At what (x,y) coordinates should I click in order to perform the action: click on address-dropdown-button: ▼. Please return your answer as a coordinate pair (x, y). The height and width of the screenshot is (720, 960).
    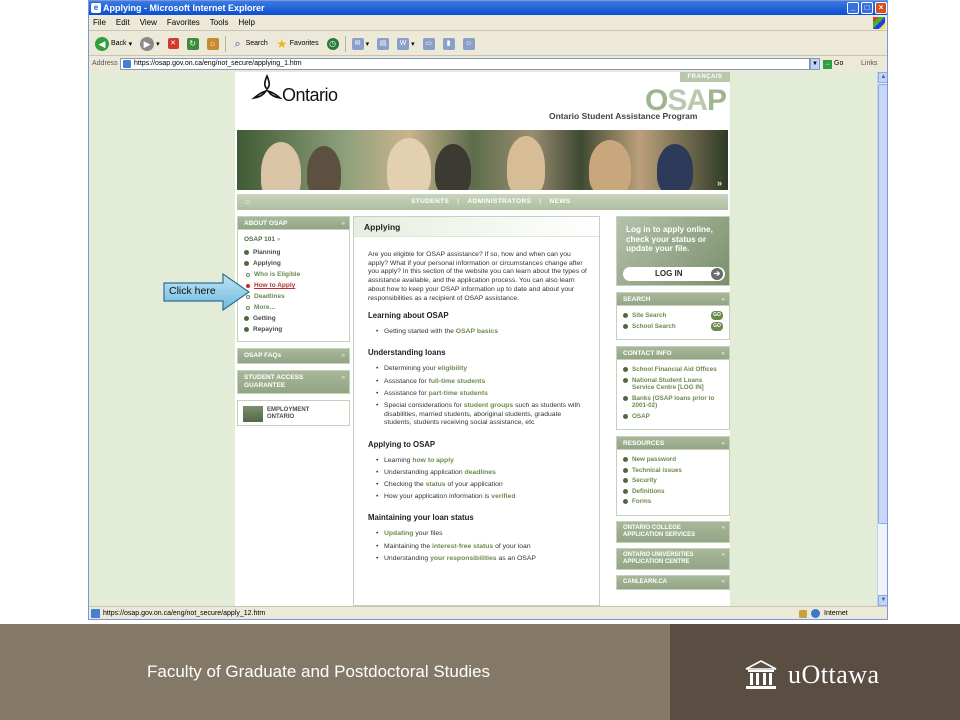
    Looking at the image, I should click on (815, 64).